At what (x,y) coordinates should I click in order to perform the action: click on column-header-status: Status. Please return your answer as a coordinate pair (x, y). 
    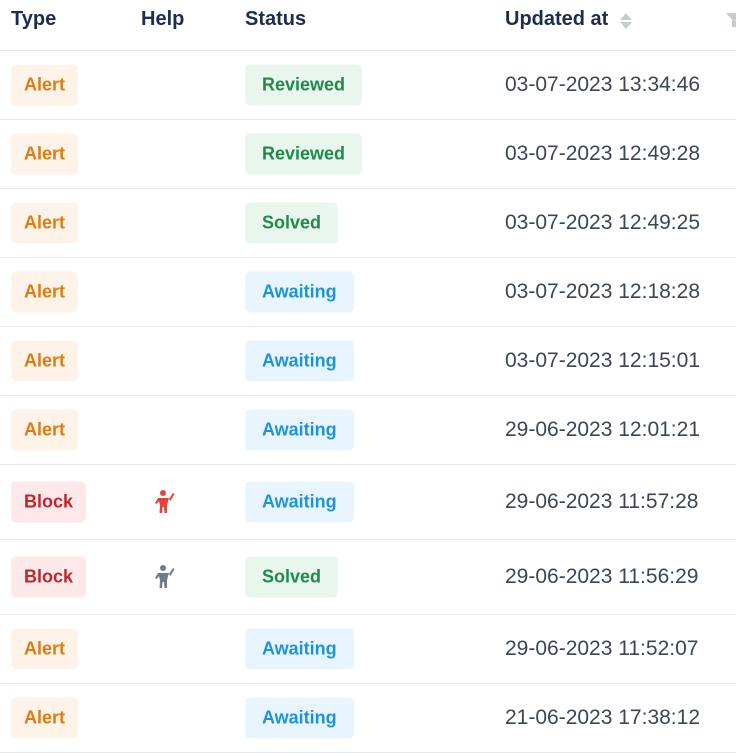
    Looking at the image, I should click on (276, 19).